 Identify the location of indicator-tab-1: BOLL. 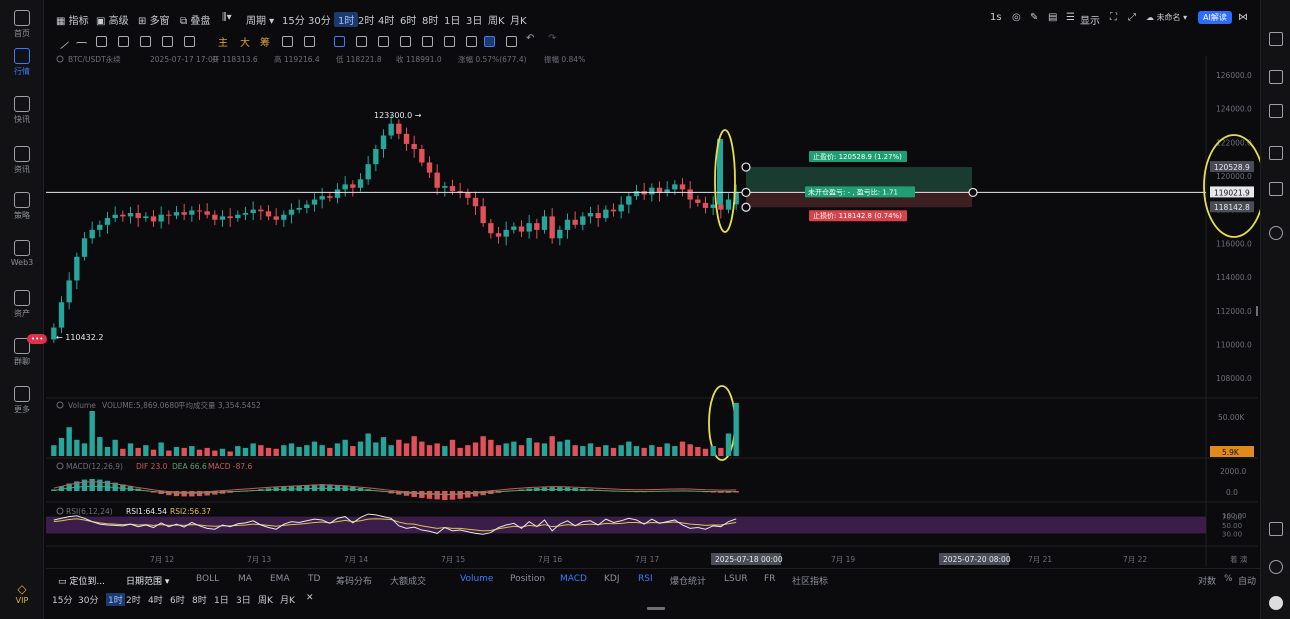
(207, 579).